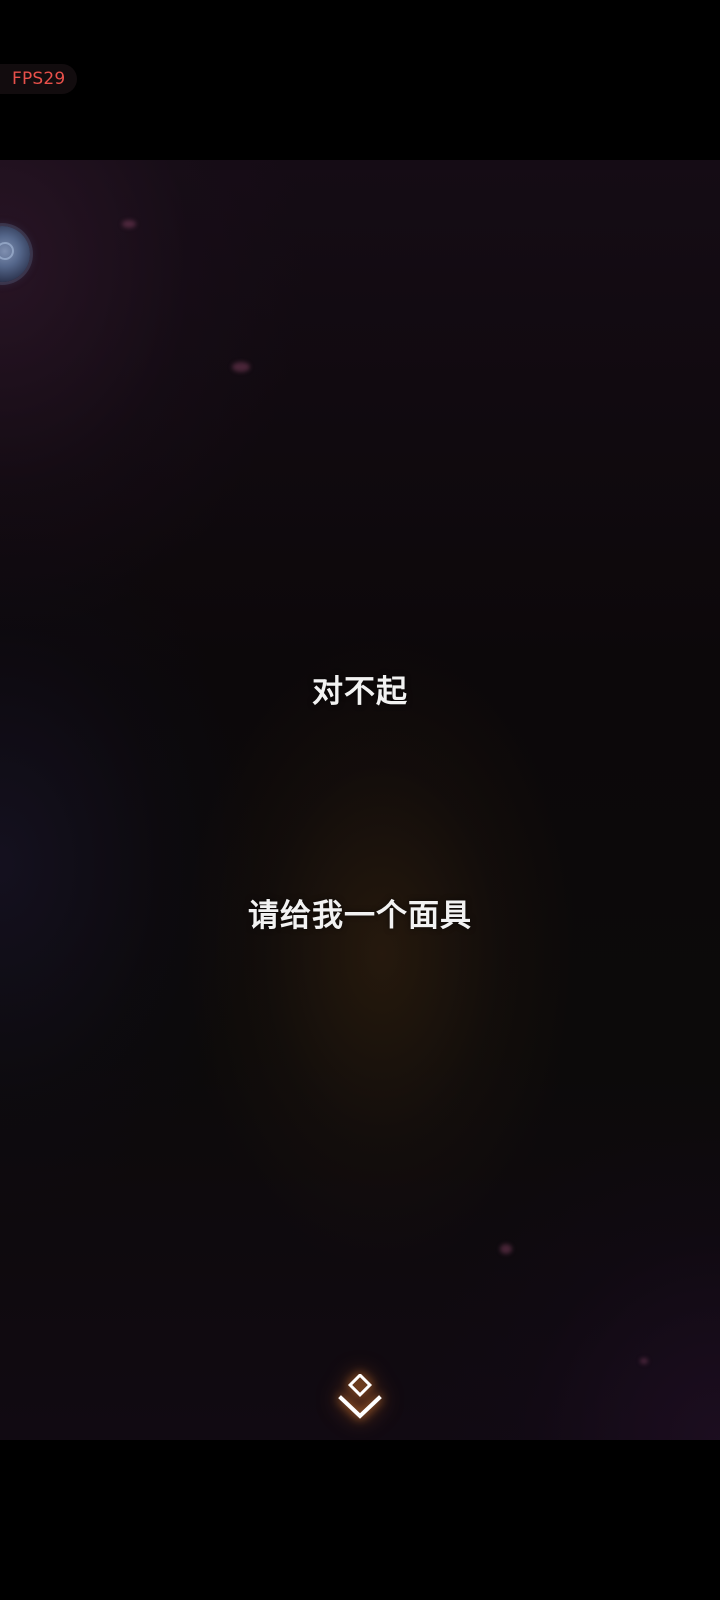 The height and width of the screenshot is (1600, 720). I want to click on fps-counter: FPS29, so click(39, 79).